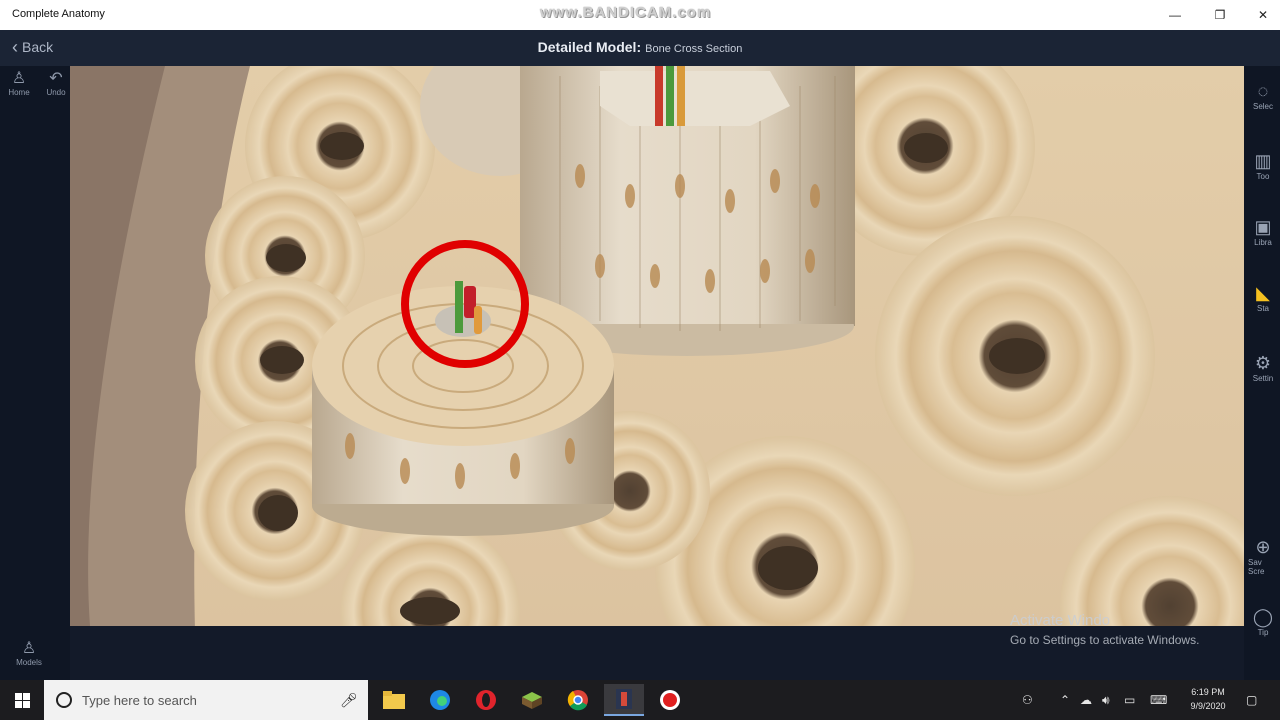  What do you see at coordinates (56, 92) in the screenshot?
I see `undo-label: Undo` at bounding box center [56, 92].